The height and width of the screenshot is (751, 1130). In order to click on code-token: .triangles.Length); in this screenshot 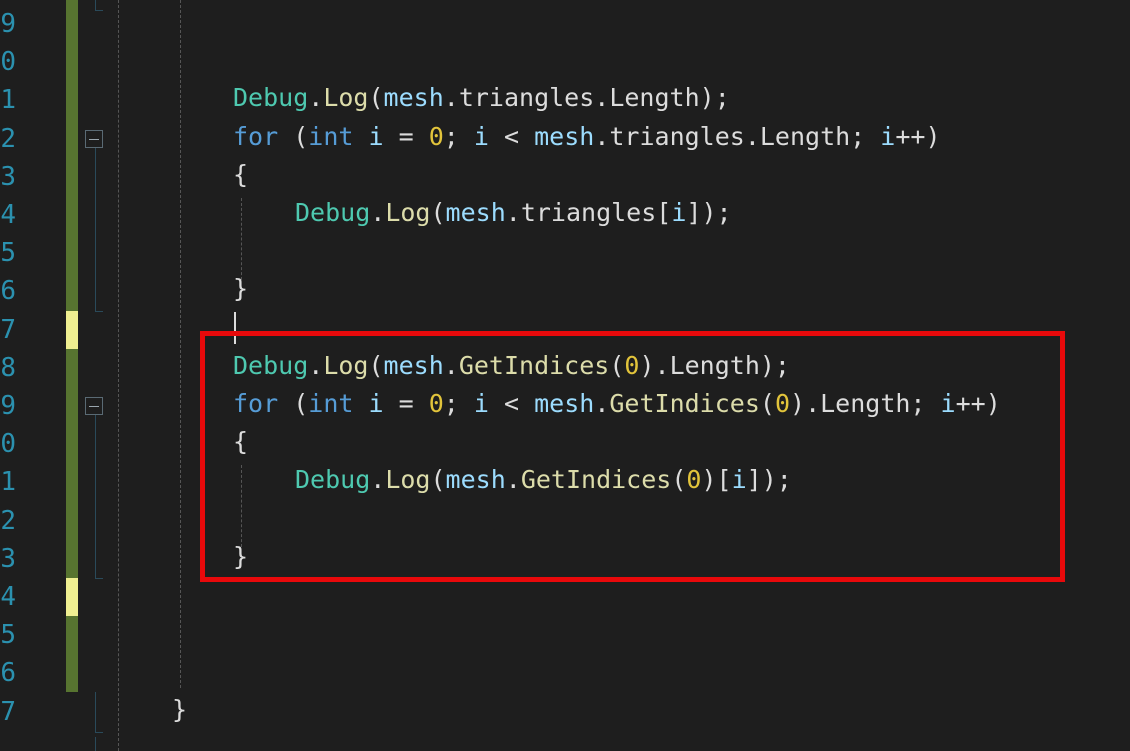, I will do `click(586, 98)`.